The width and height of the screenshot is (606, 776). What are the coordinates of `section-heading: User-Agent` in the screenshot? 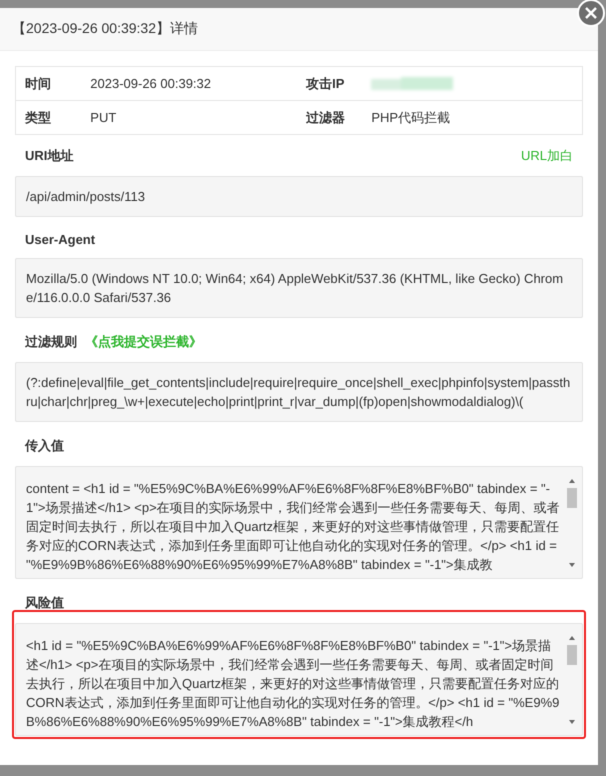 It's located at (60, 239).